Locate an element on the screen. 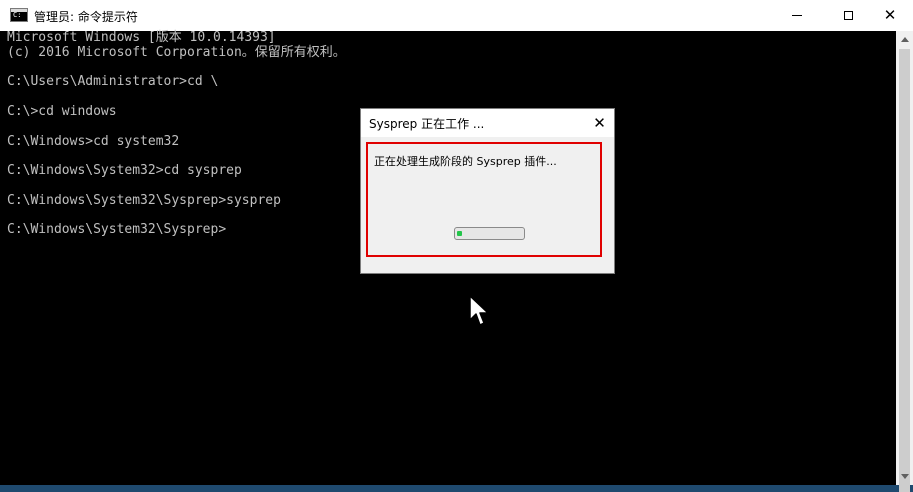  close-button: ✕ is located at coordinates (890, 15).